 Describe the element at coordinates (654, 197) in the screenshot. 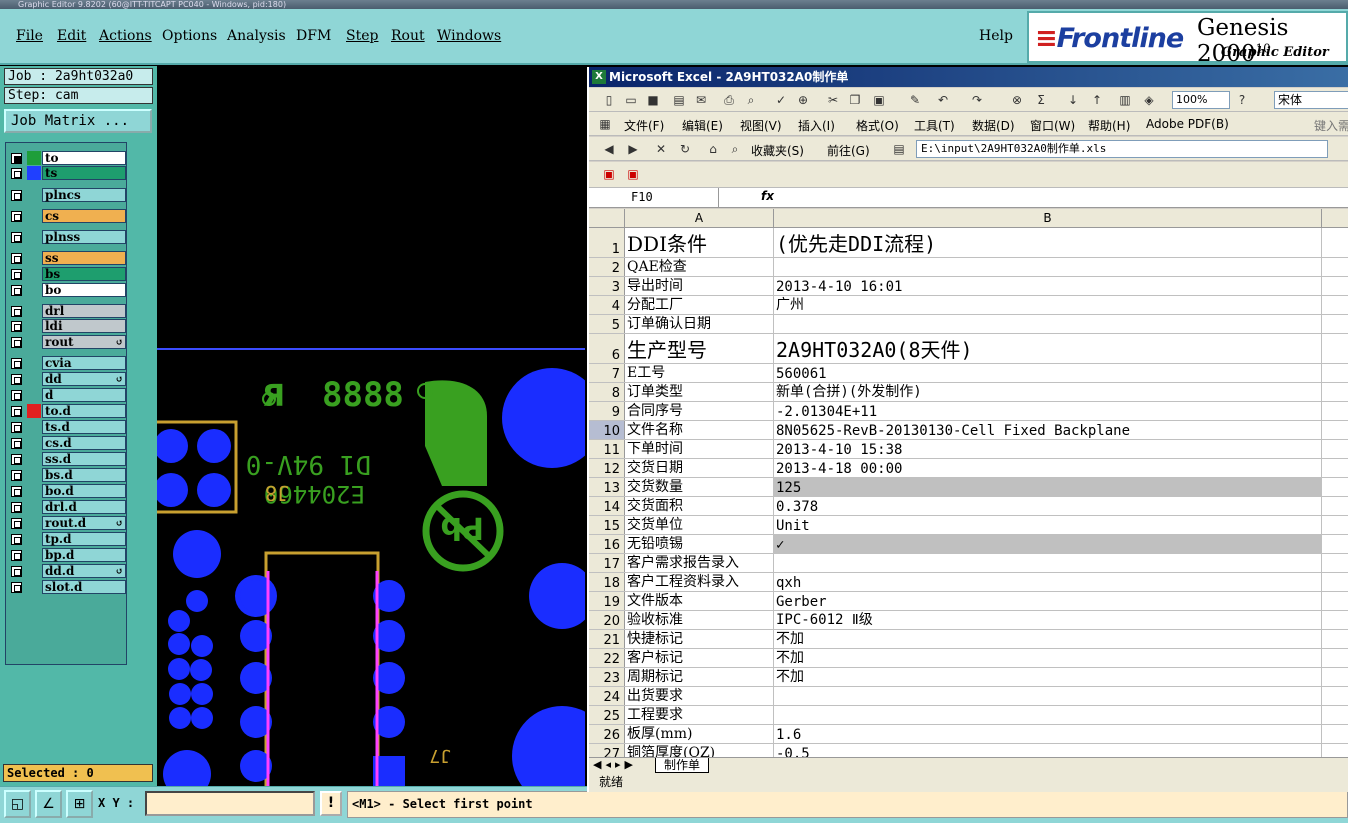

I see `name-box: F10` at that location.